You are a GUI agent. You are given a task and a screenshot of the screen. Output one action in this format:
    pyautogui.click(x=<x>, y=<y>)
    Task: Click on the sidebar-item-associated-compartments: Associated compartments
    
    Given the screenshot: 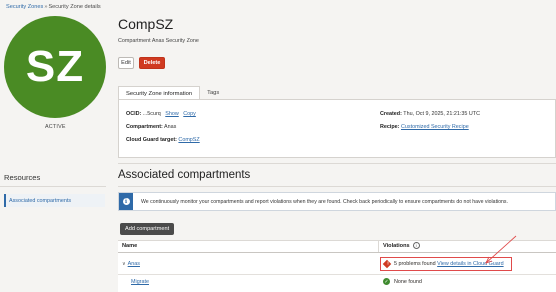 What is the action you would take?
    pyautogui.click(x=54, y=200)
    